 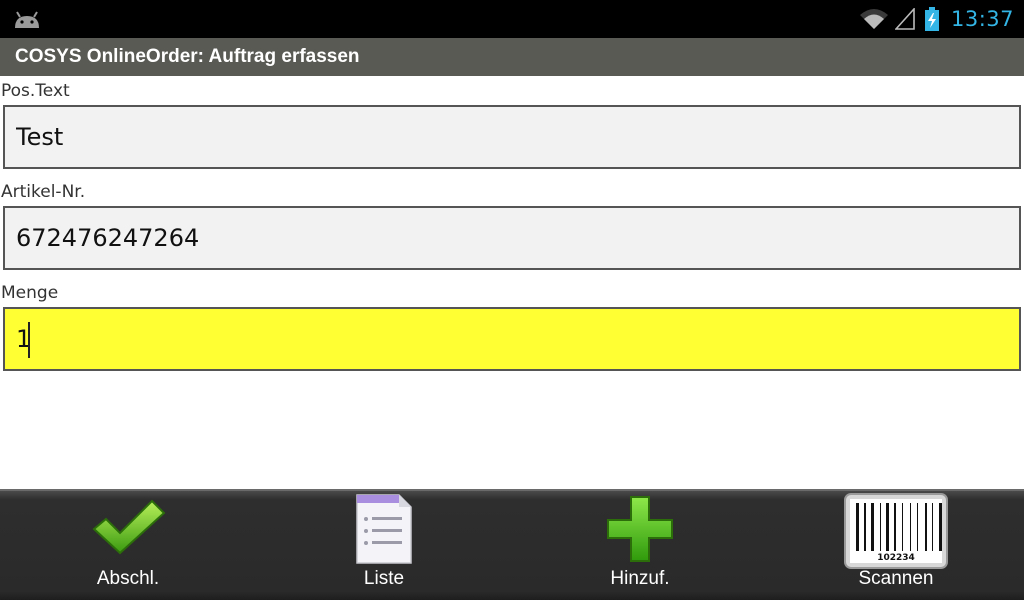 I want to click on plus-icon, so click(x=640, y=529).